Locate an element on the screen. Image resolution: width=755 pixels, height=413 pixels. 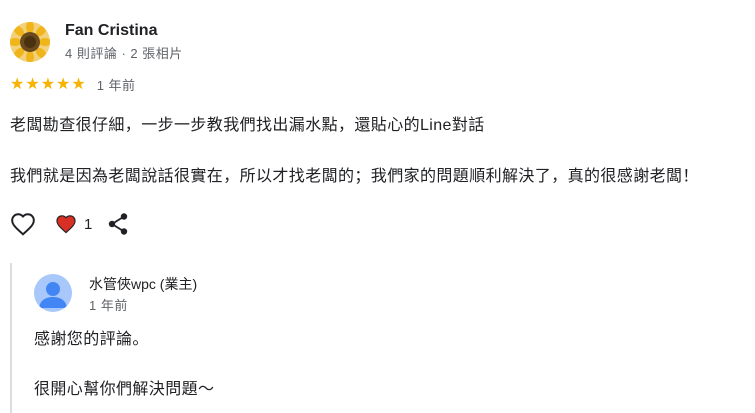
share-button is located at coordinates (118, 224).